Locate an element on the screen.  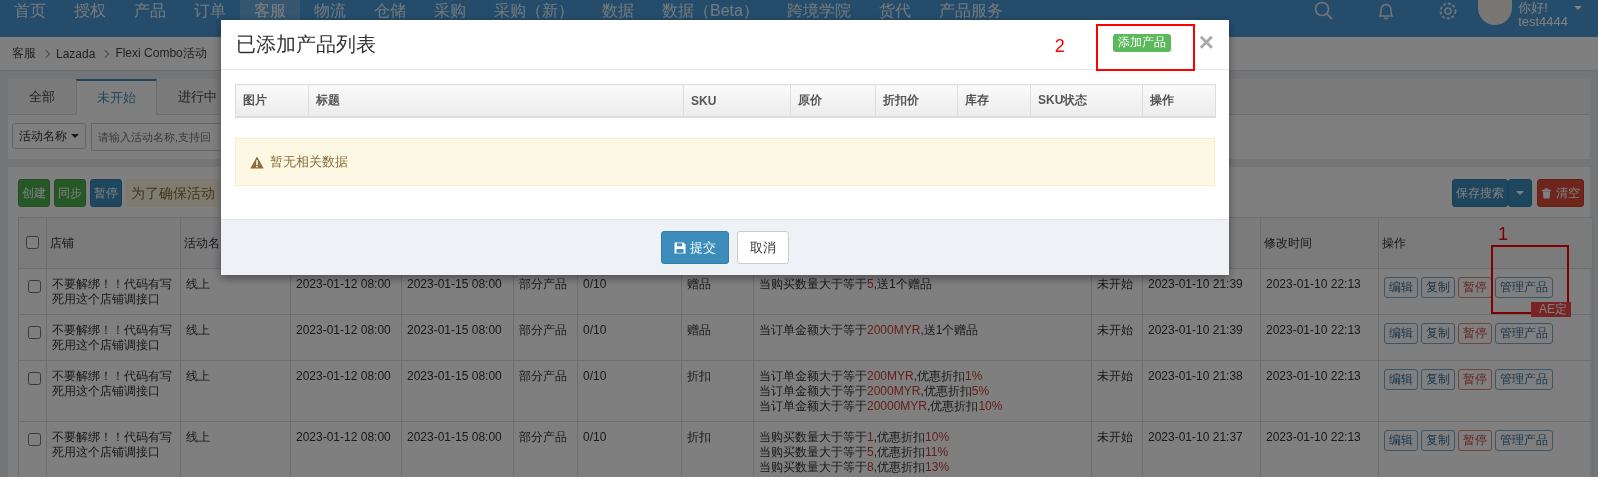
column-header: 修改时间 is located at coordinates (1319, 243).